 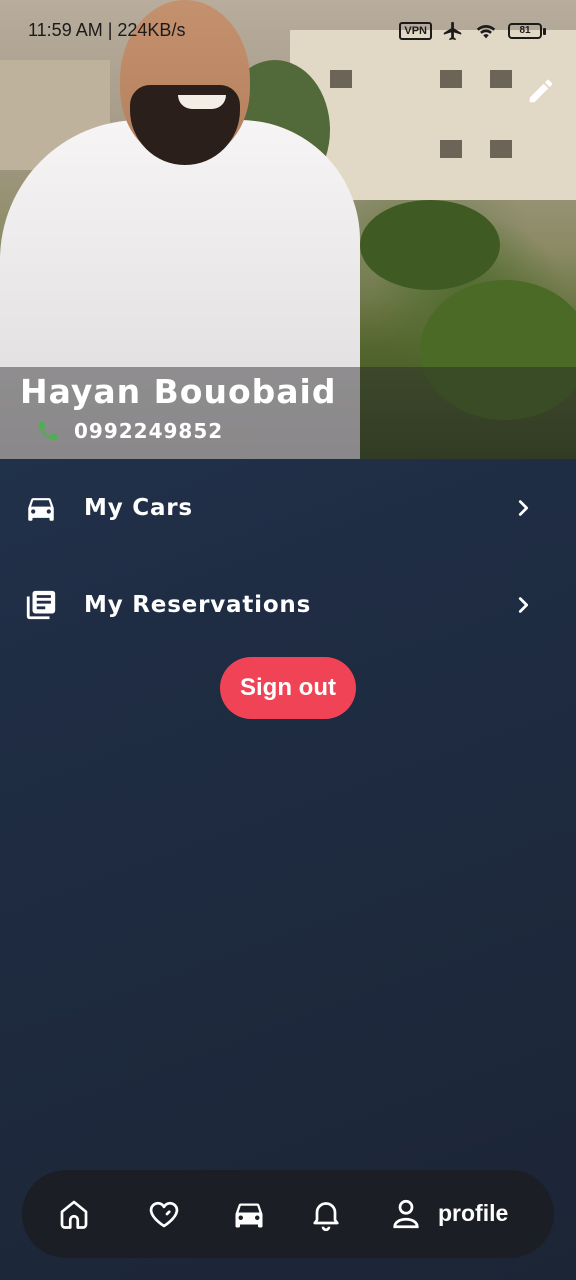 I want to click on profile-icon, so click(x=406, y=1214).